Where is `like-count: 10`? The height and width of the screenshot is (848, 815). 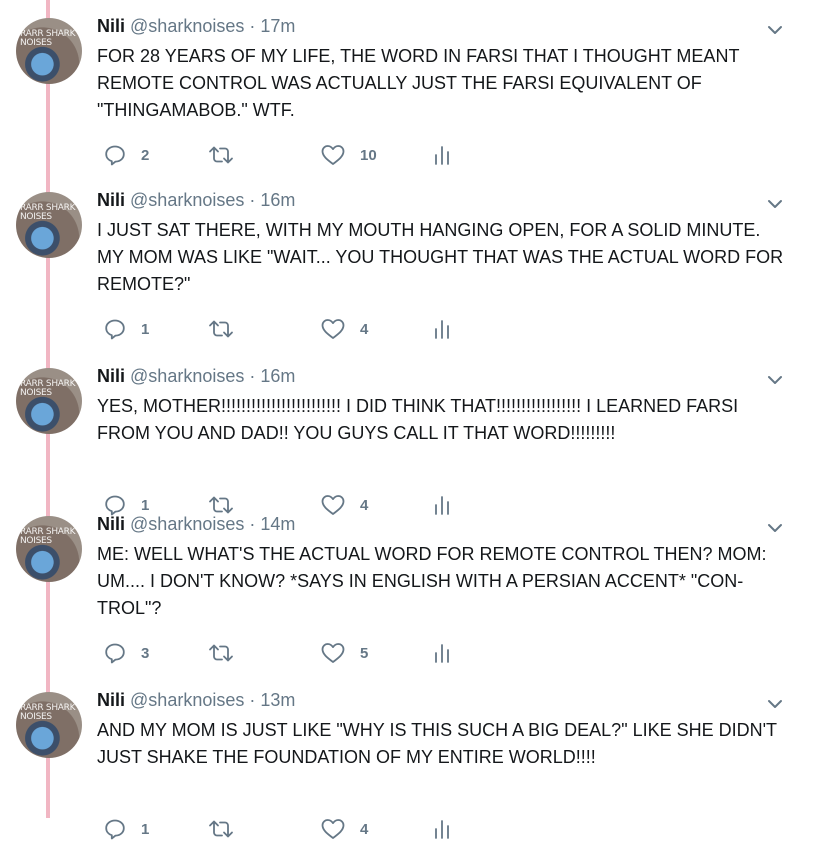
like-count: 10 is located at coordinates (368, 155).